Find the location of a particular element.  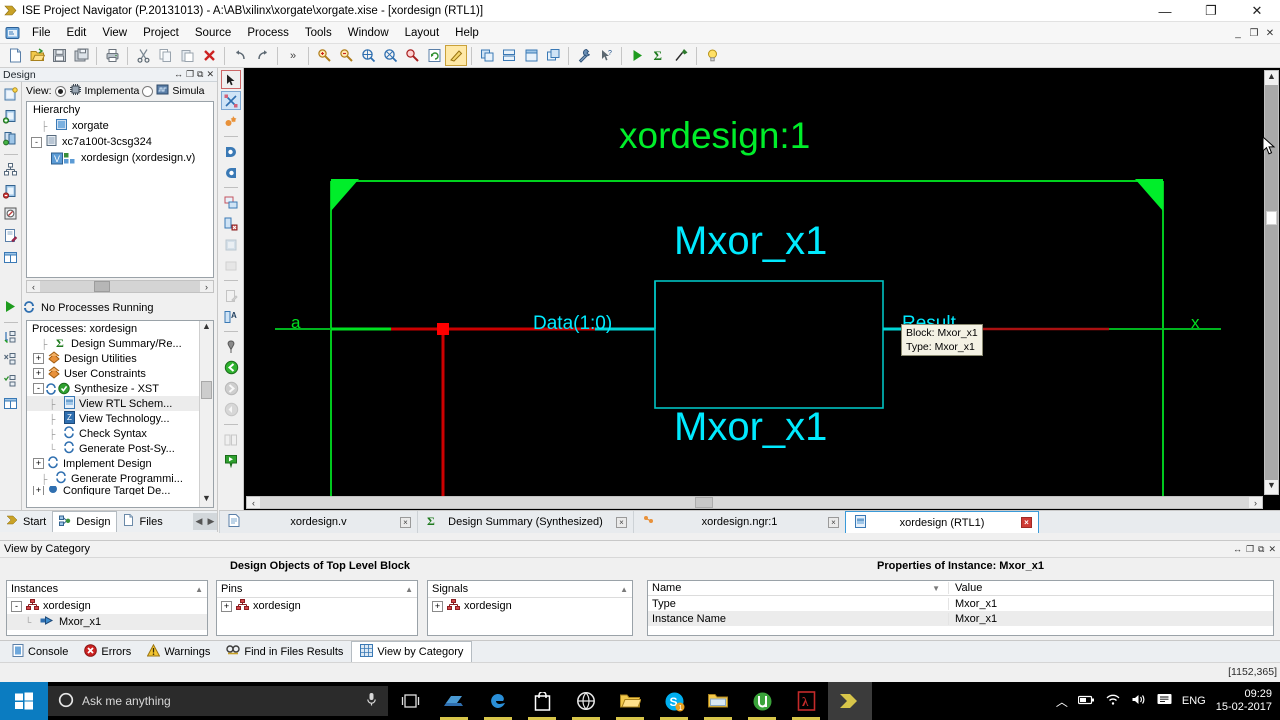

undo-icon is located at coordinates (240, 55).